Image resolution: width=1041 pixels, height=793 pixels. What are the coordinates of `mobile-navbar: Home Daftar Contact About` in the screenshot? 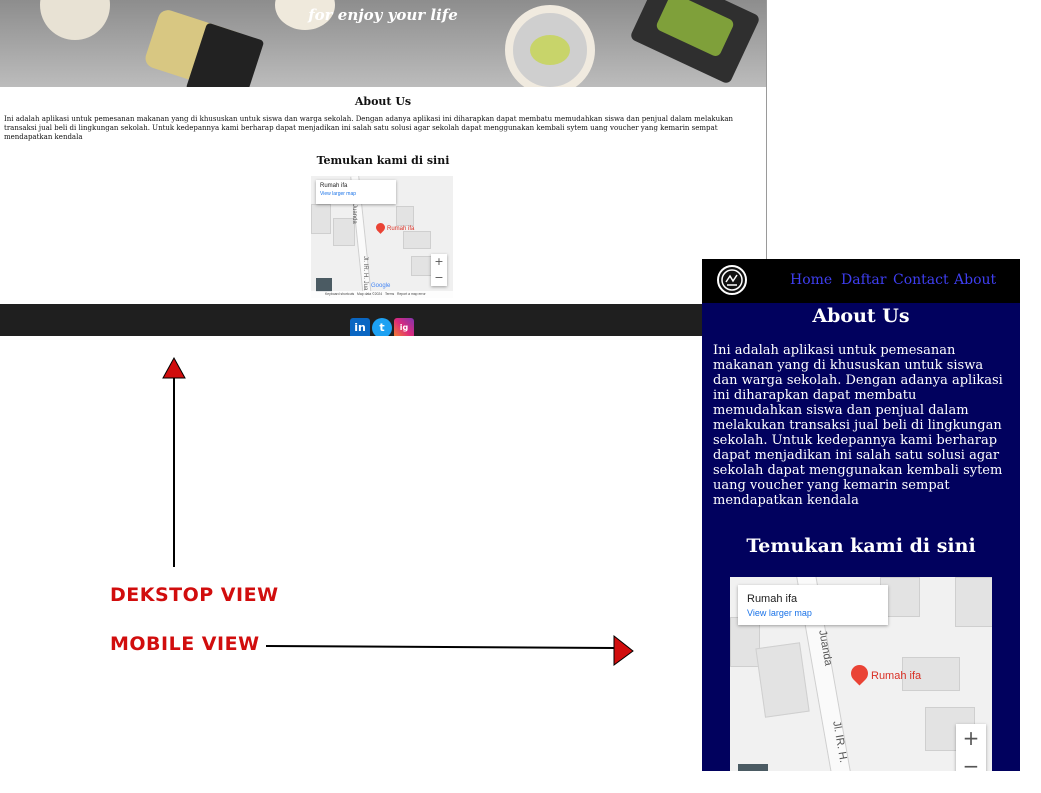 It's located at (861, 281).